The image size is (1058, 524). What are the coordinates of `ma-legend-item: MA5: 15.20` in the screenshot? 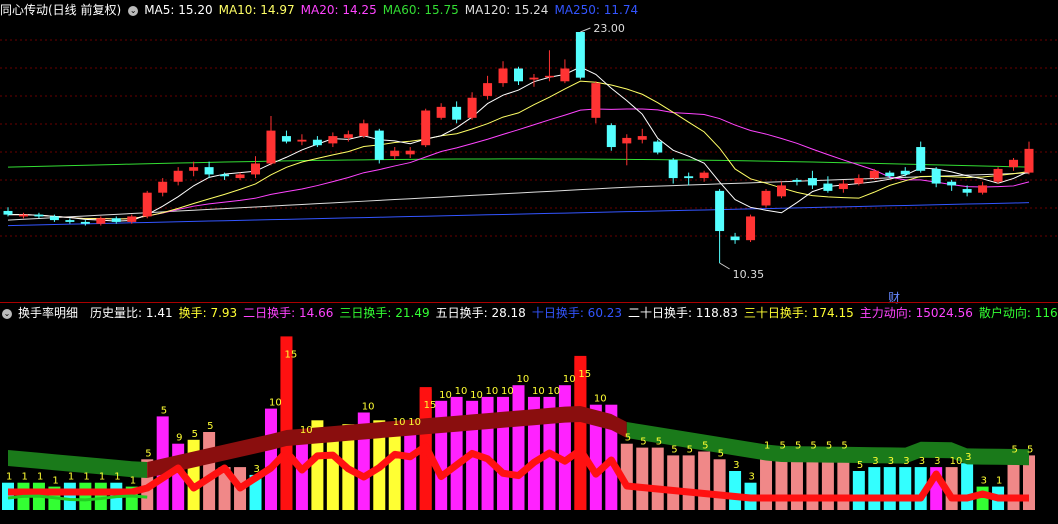 It's located at (178, 10).